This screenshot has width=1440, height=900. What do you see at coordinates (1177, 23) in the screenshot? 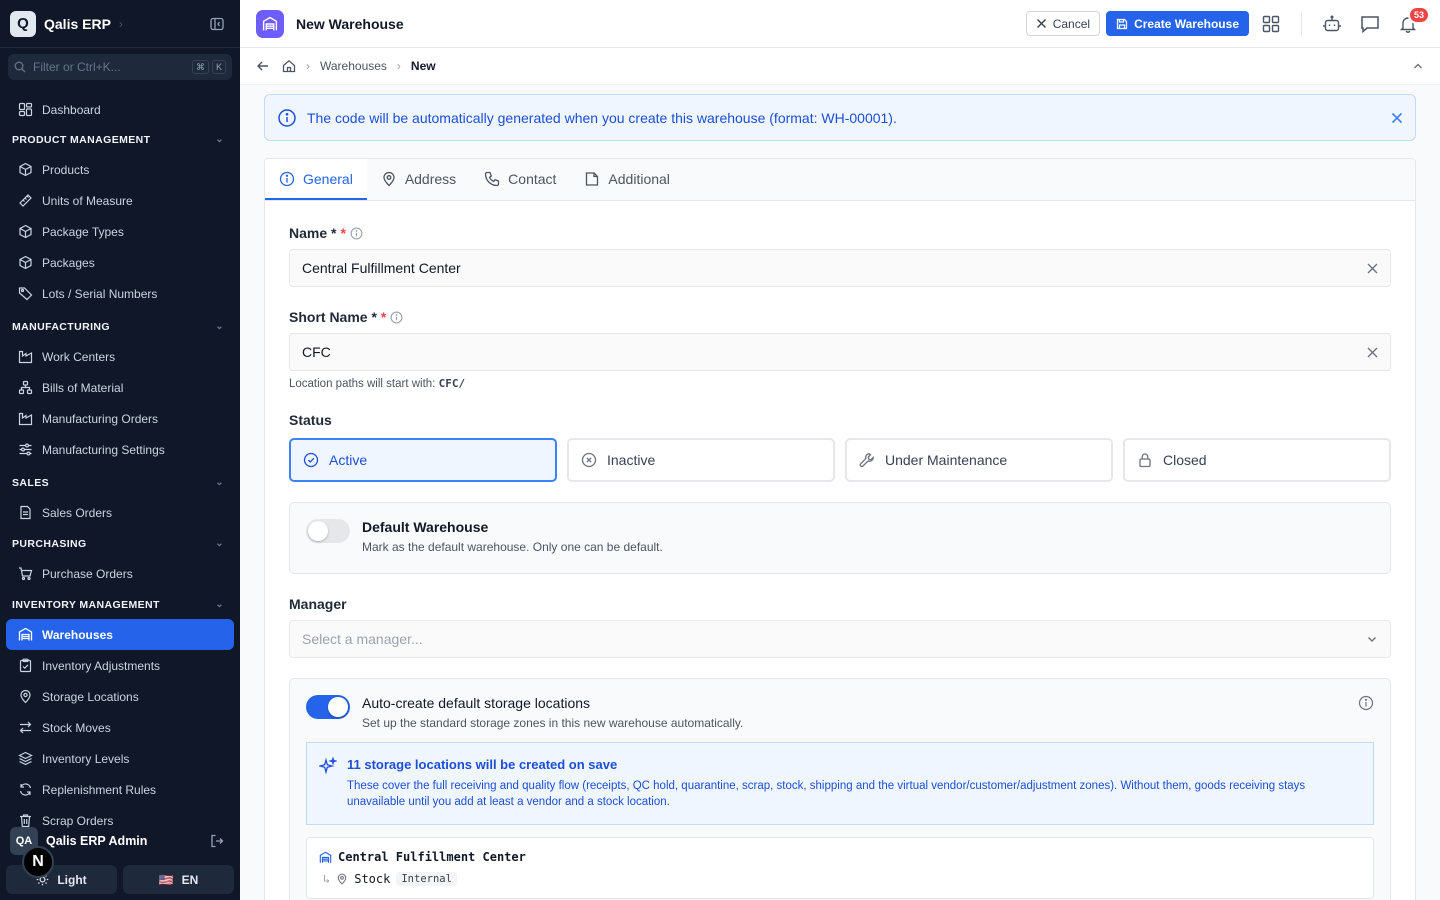
I see `create-warehouse-button: Create Warehouse` at bounding box center [1177, 23].